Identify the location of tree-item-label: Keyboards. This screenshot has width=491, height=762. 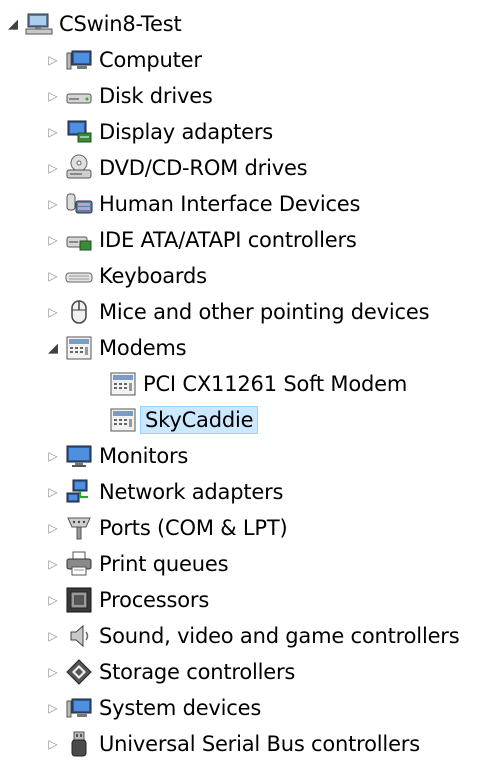
(153, 276).